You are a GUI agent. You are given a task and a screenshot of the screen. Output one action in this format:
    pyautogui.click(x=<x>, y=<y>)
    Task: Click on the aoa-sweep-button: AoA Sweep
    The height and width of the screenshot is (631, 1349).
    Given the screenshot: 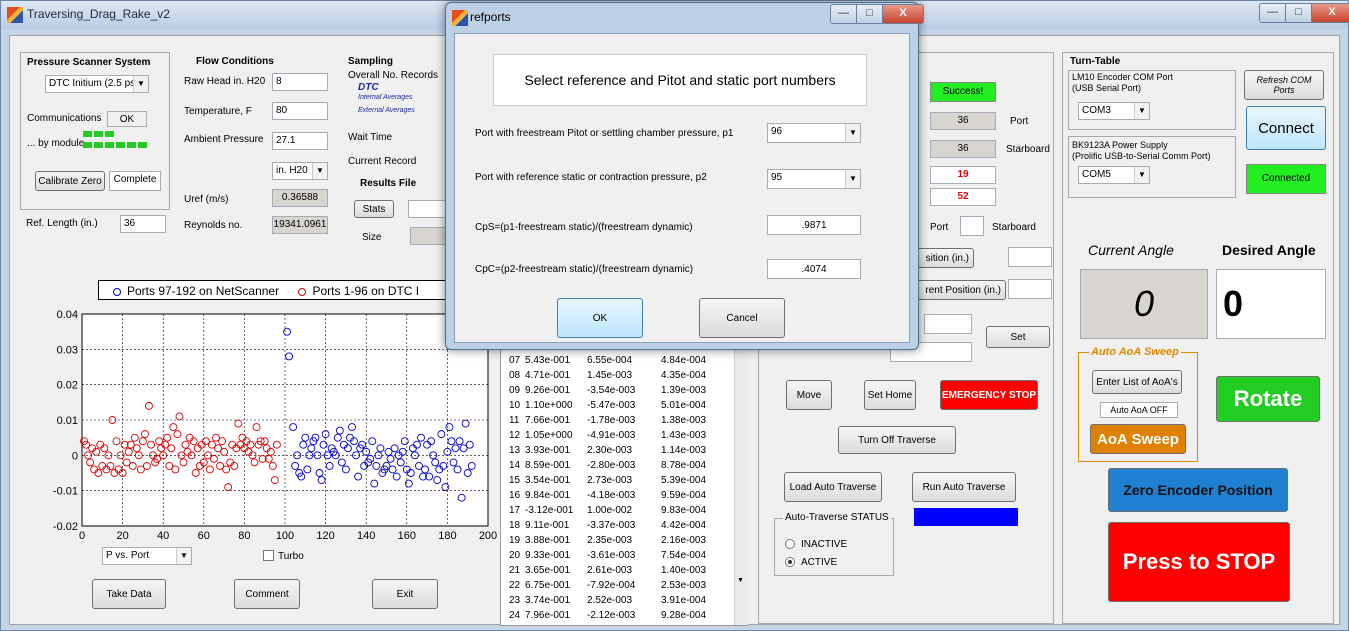 What is the action you would take?
    pyautogui.click(x=1138, y=439)
    